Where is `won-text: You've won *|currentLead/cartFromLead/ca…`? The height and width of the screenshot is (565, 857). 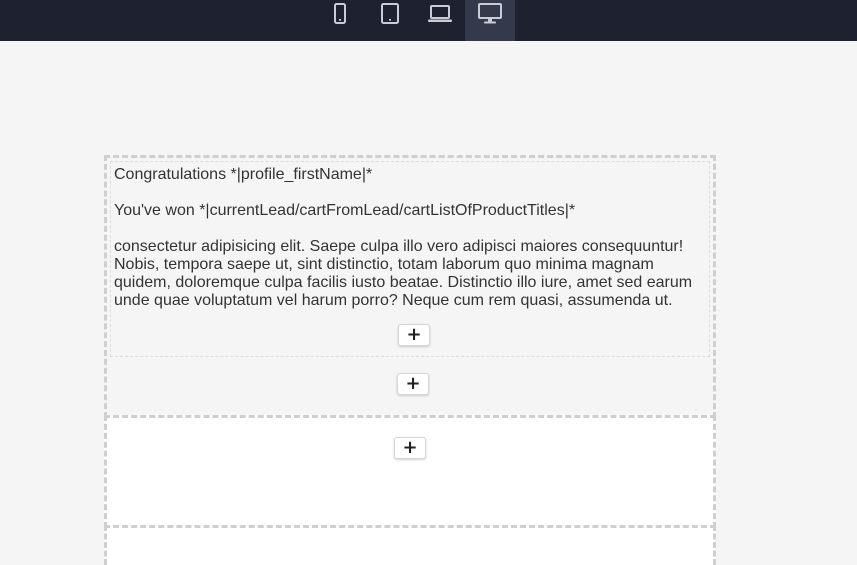 won-text: You've won *|currentLead/cartFromLead/ca… is located at coordinates (345, 210).